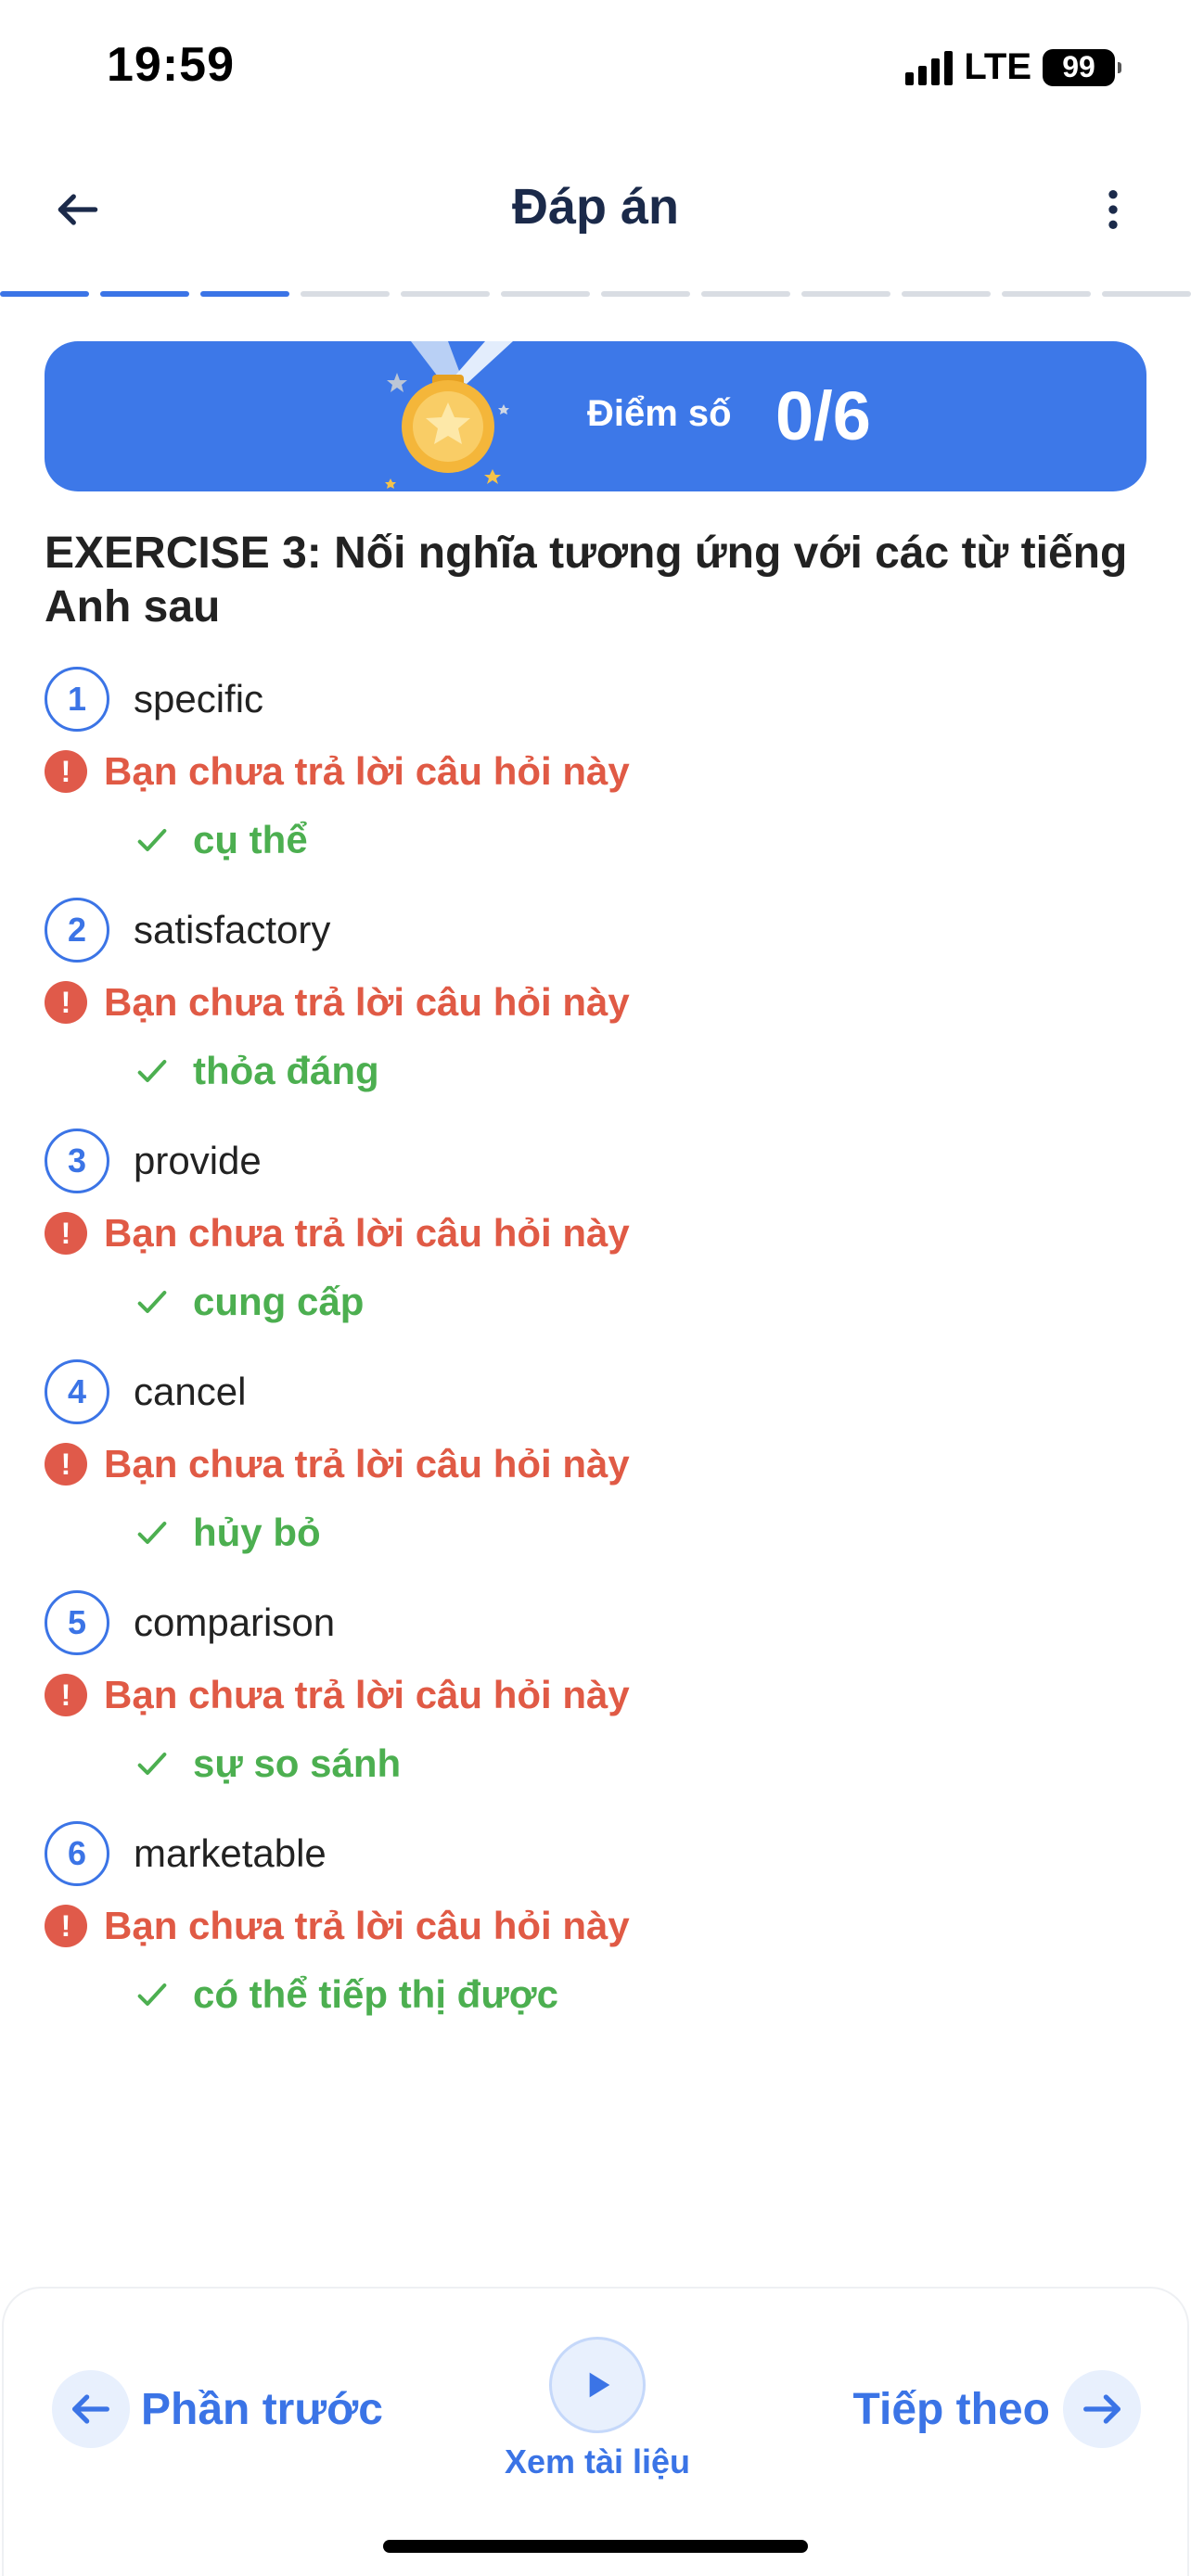  I want to click on question-word: comparison, so click(235, 1622).